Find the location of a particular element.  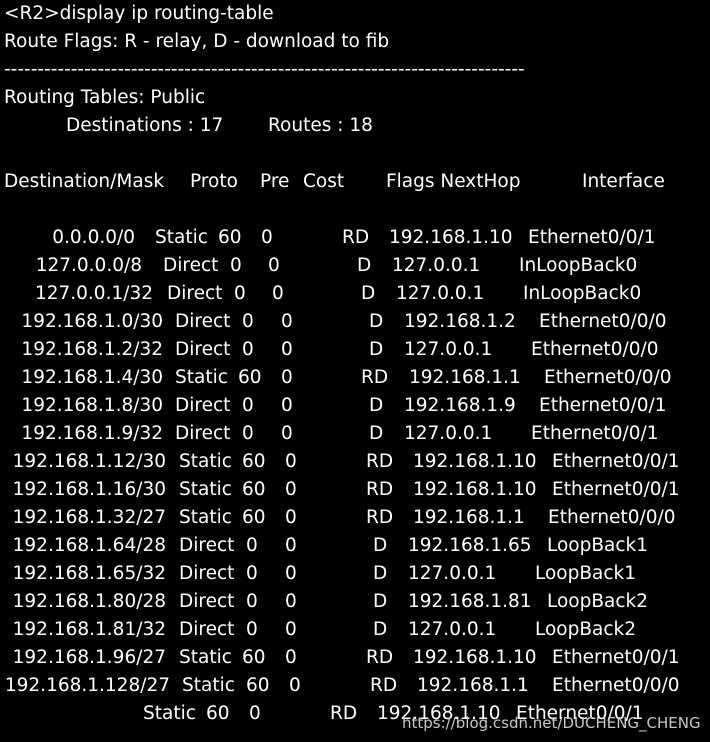

cell-destination: 192.168.1.4/30 is located at coordinates (92, 377).